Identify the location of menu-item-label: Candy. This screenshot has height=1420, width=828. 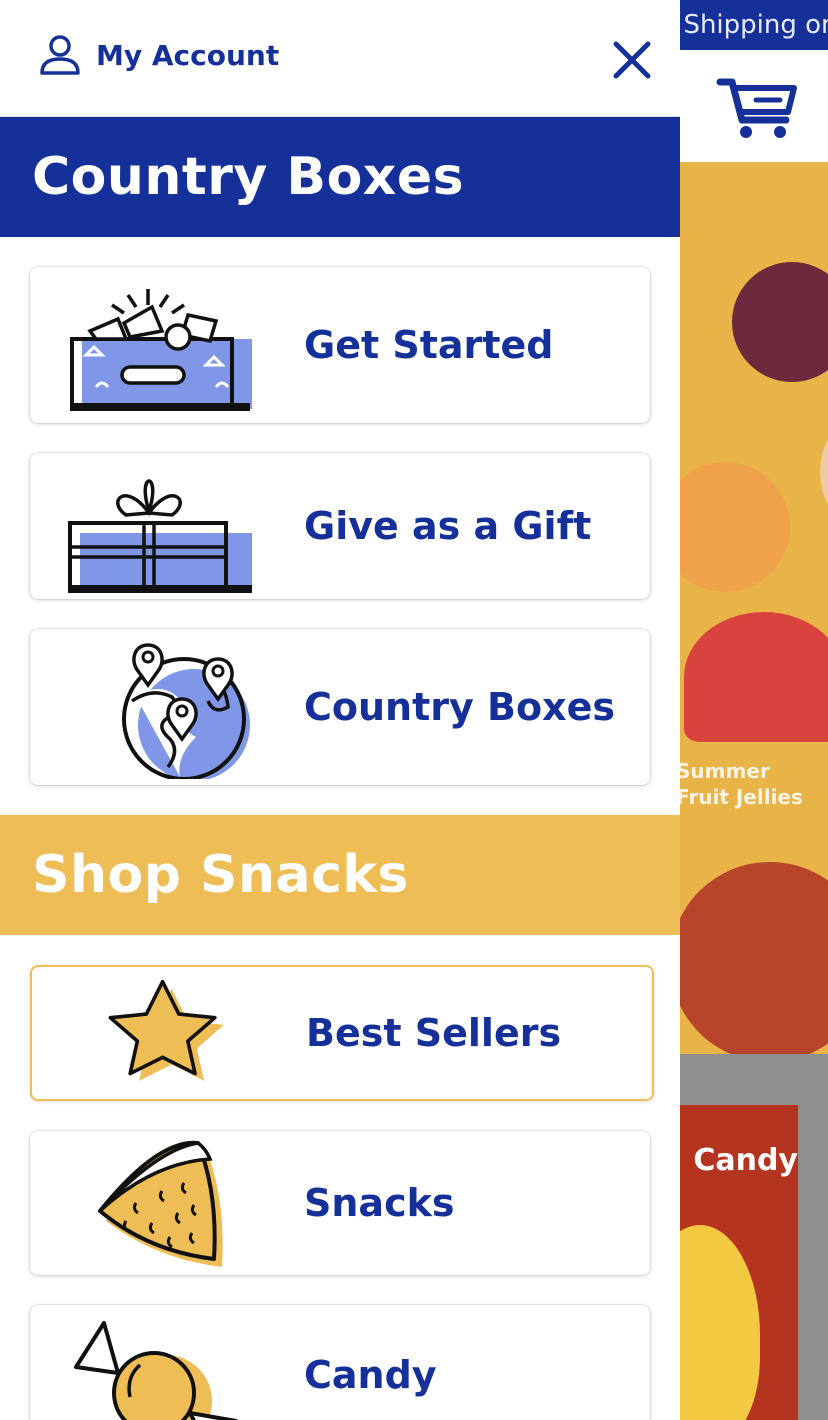
(370, 1375).